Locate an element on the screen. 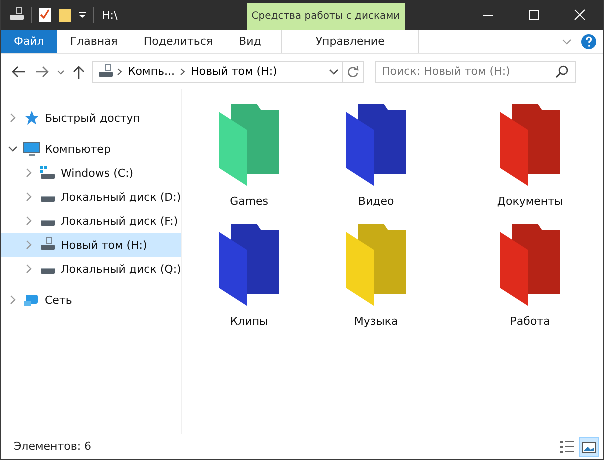  tree-label: Компьютер is located at coordinates (78, 149).